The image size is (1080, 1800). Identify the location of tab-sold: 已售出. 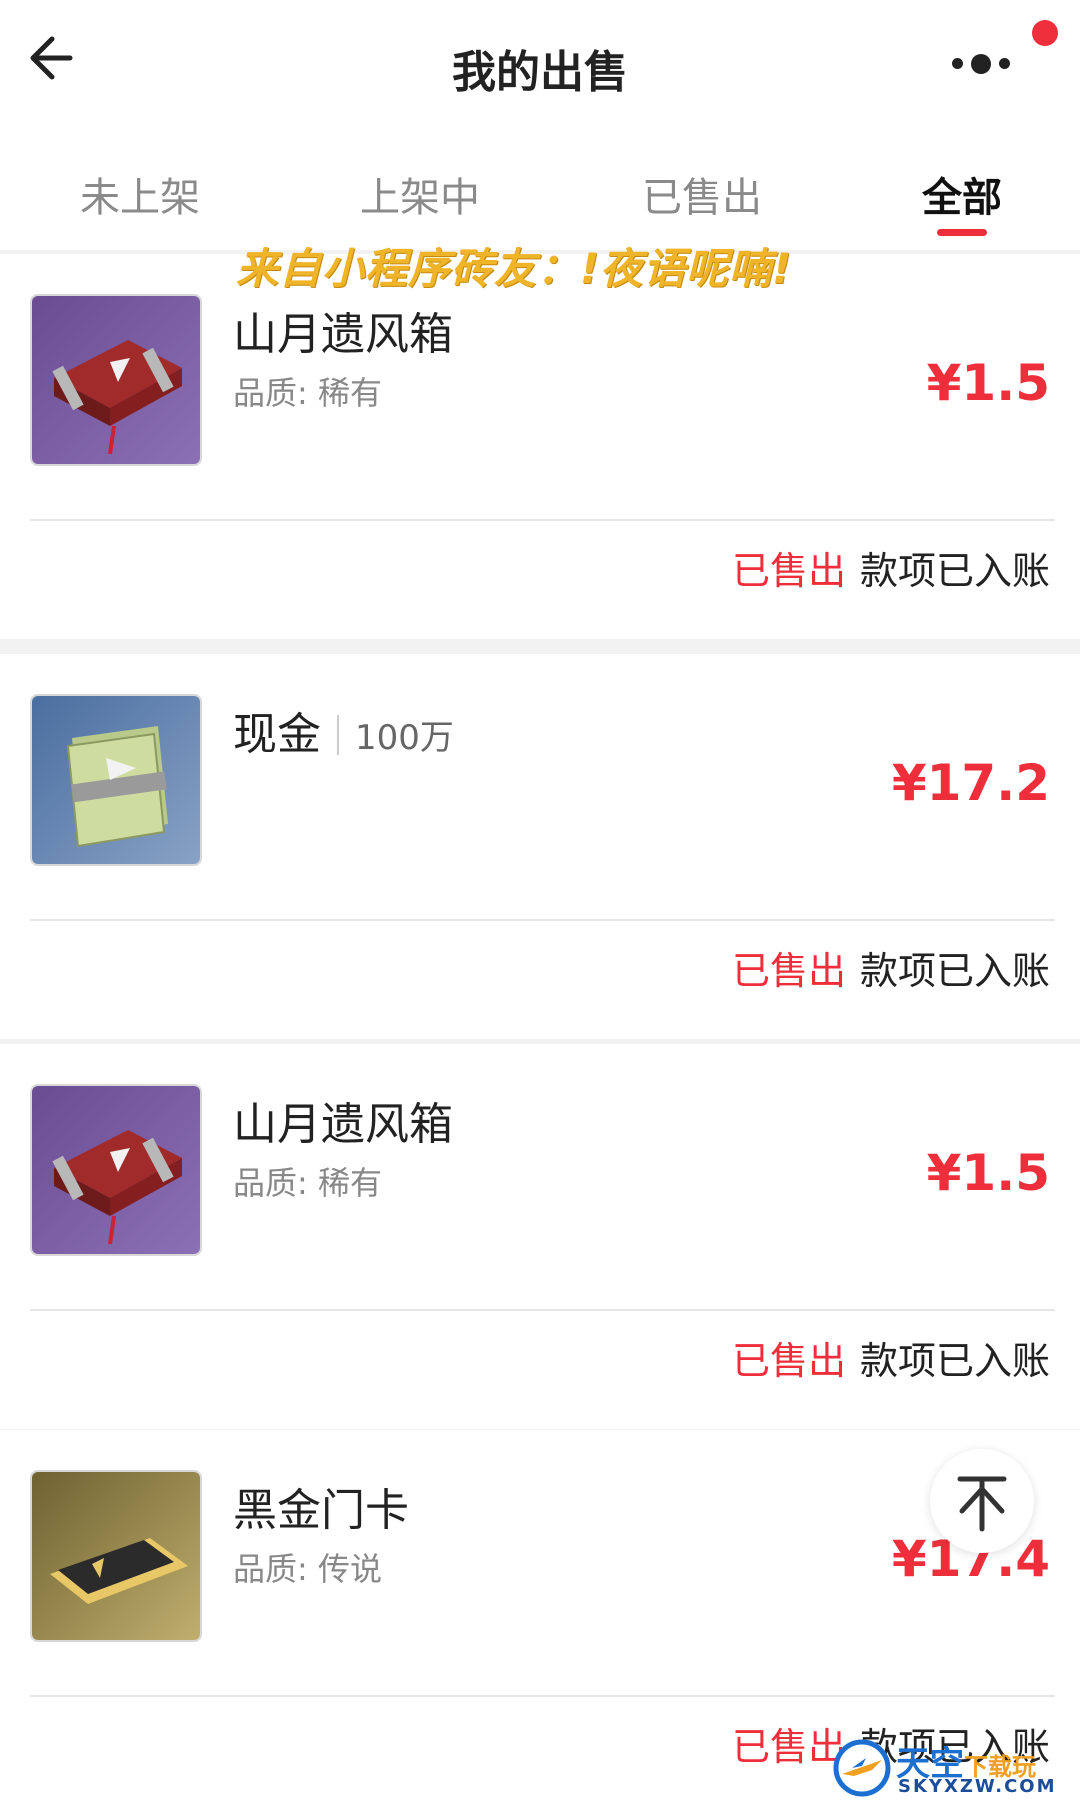
(702, 194).